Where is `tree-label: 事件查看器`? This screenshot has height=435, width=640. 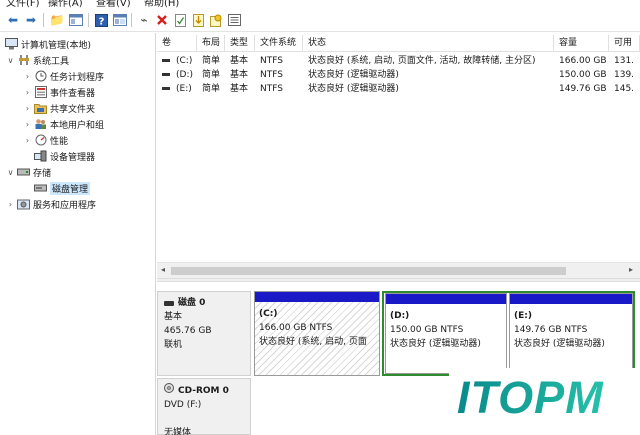
tree-label: 事件查看器 is located at coordinates (73, 93).